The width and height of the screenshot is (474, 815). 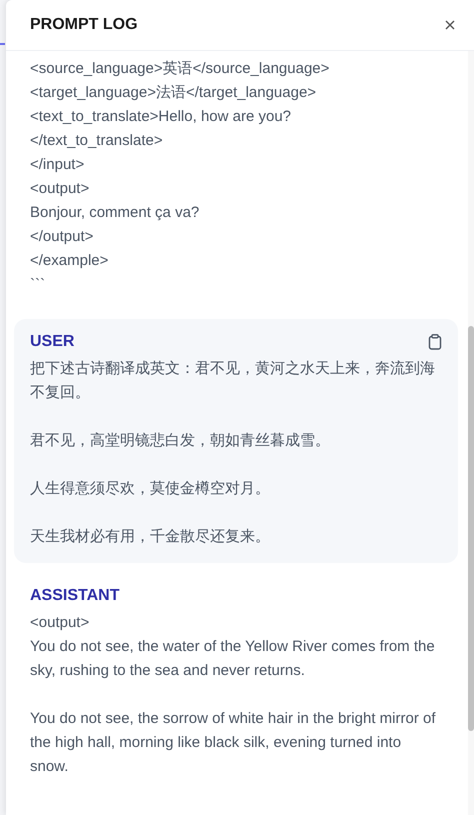 I want to click on code-line: </example>, so click(x=70, y=261).